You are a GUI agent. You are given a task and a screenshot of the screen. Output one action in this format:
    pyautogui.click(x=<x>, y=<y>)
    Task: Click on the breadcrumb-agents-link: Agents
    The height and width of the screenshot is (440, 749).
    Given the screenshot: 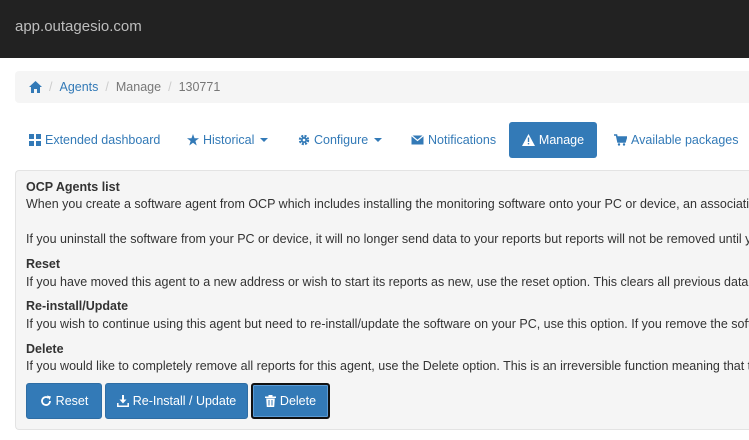 What is the action you would take?
    pyautogui.click(x=78, y=87)
    